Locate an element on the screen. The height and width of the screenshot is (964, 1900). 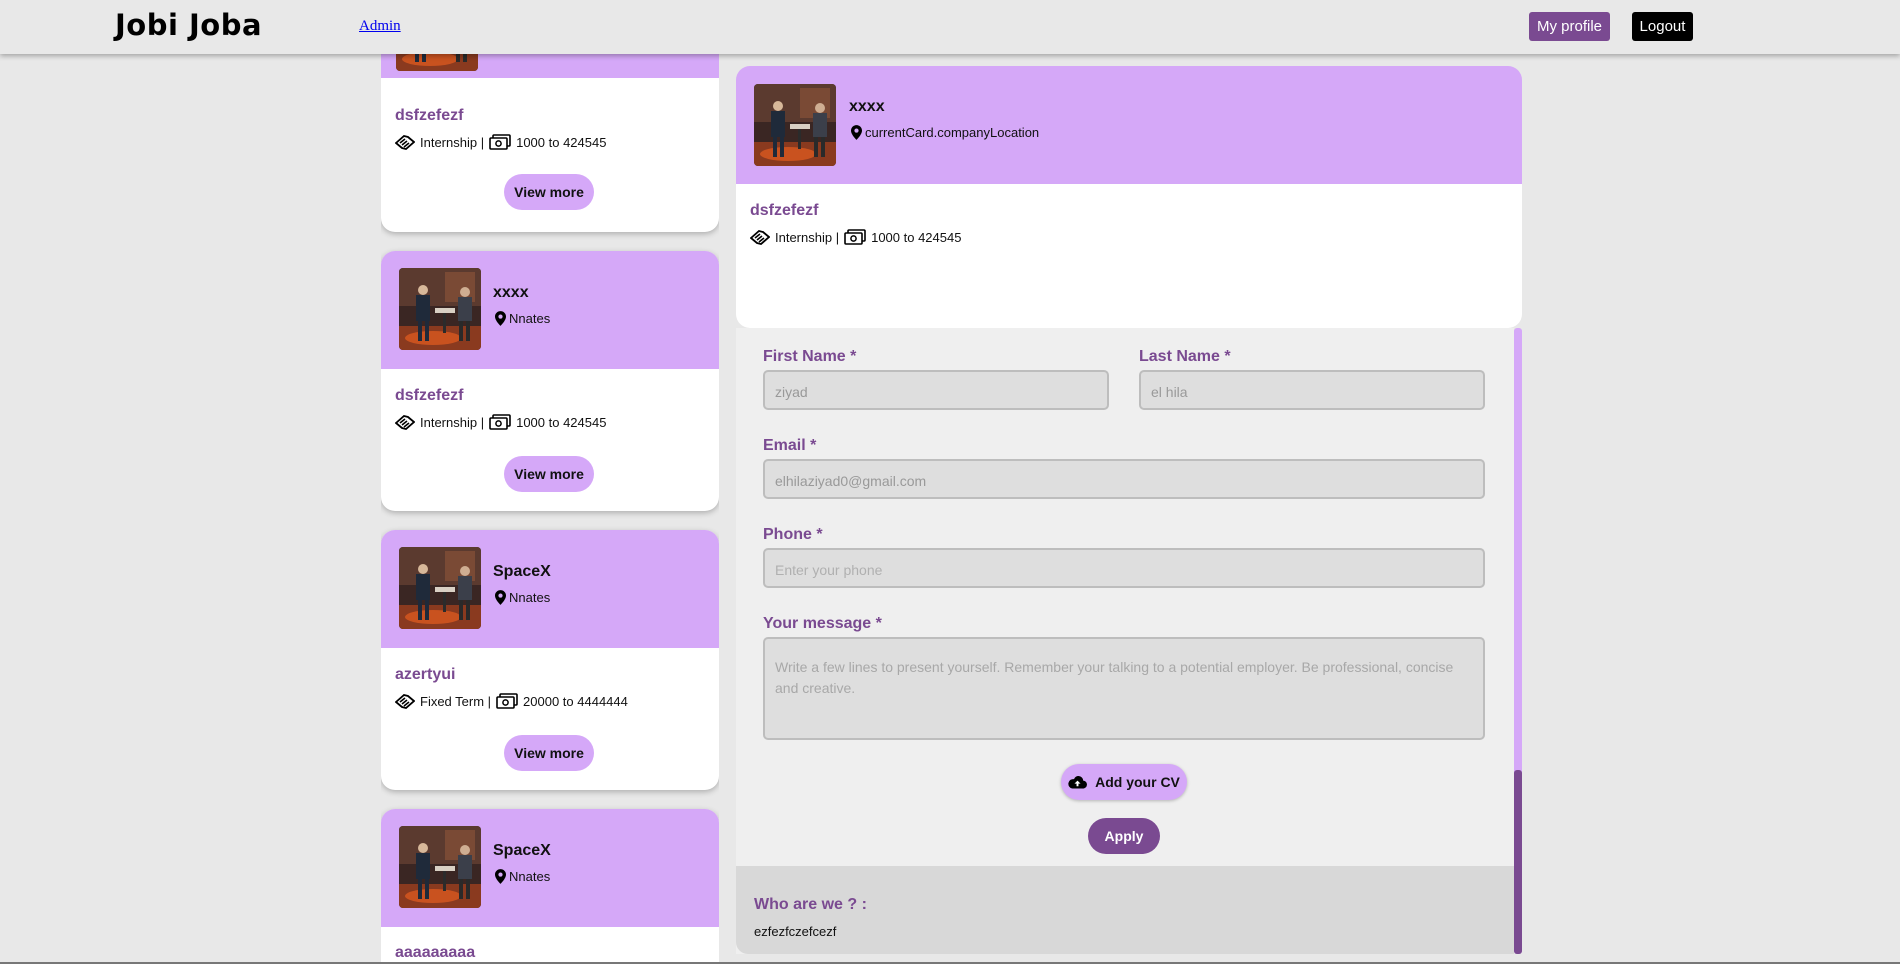
job-card-header: xxxx Nnates is located at coordinates (550, 310).